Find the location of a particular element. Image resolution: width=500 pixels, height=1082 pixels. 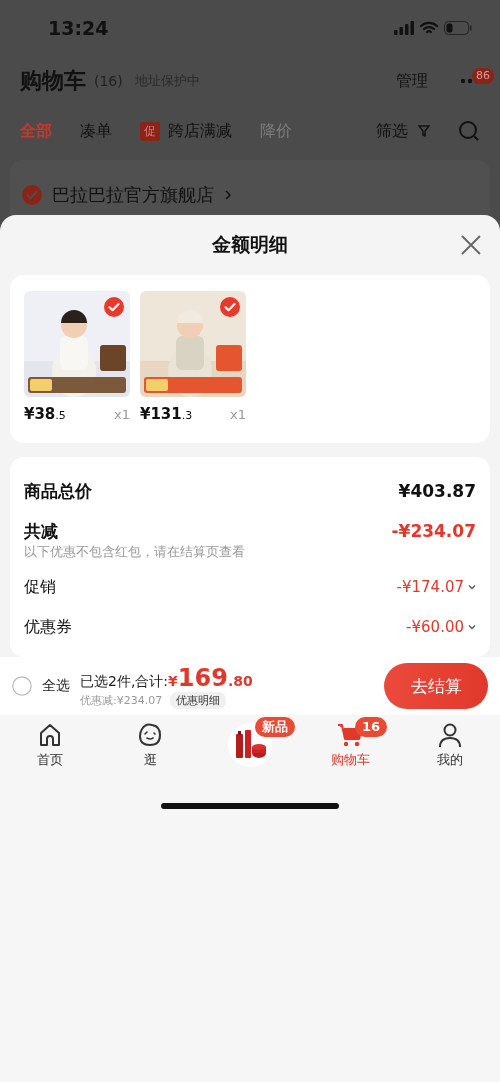

store-name: 巴拉巴拉官方旗舰店 is located at coordinates (133, 195).